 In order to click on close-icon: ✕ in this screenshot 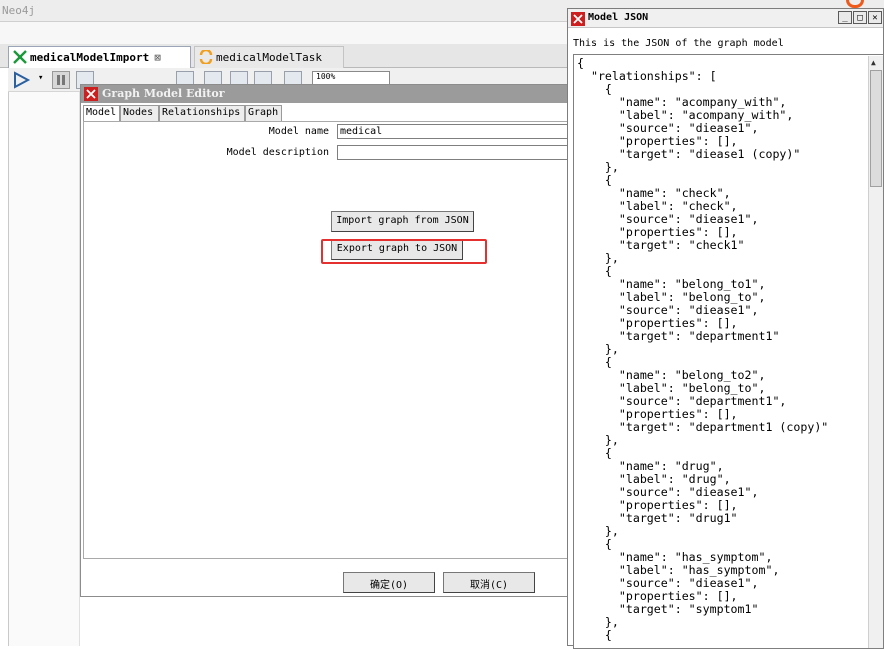, I will do `click(875, 17)`.